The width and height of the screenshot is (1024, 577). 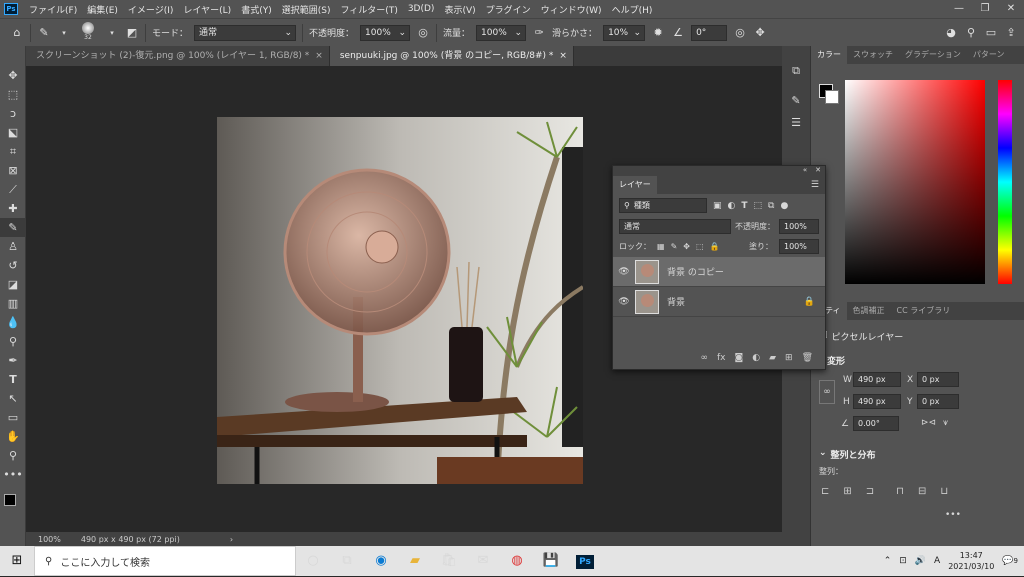 What do you see at coordinates (959, 9) in the screenshot?
I see `minimize-icon: —` at bounding box center [959, 9].